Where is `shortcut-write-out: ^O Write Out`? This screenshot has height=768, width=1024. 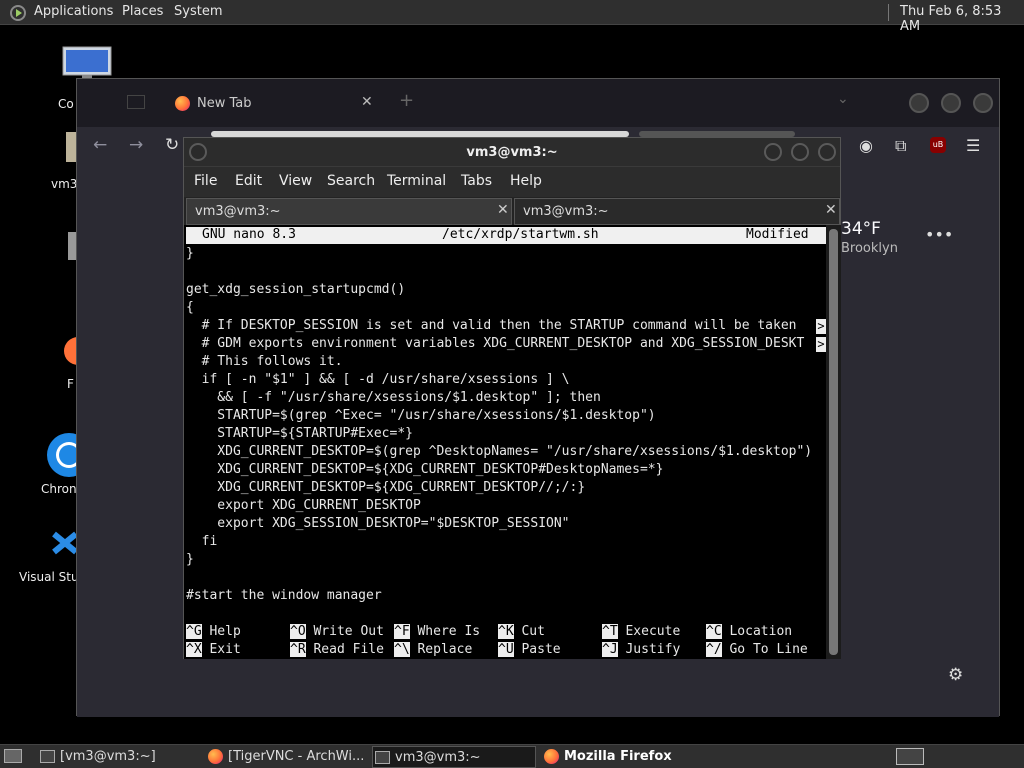 shortcut-write-out: ^O Write Out is located at coordinates (337, 632).